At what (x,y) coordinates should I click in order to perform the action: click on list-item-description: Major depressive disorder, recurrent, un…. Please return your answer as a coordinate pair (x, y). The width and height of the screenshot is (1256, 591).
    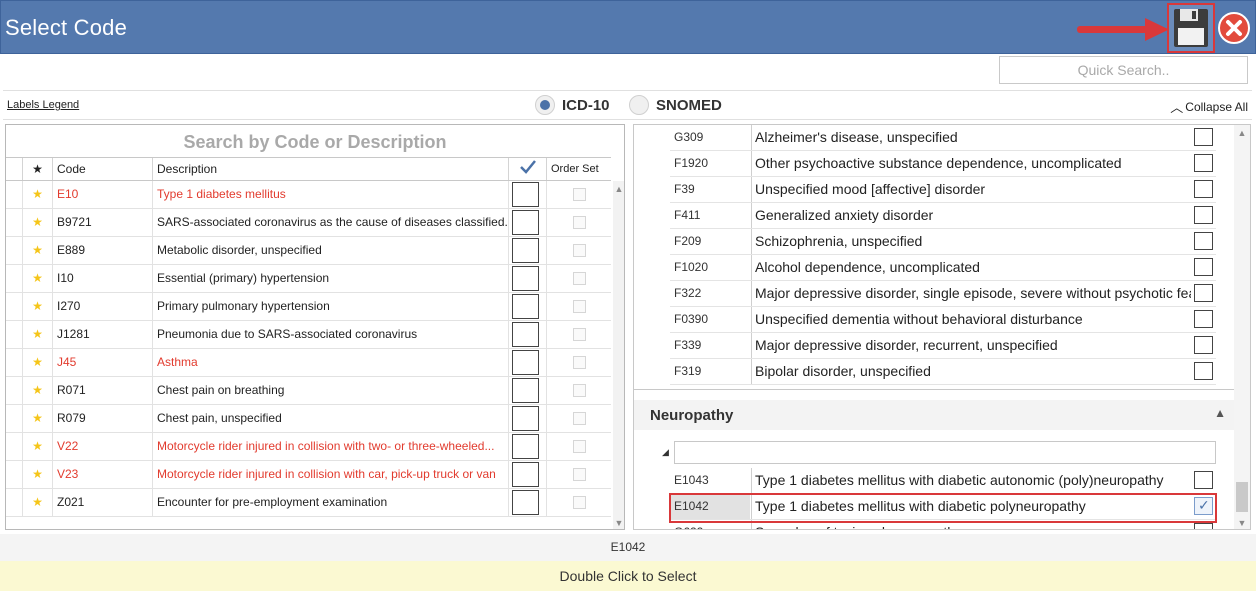
    Looking at the image, I should click on (971, 345).